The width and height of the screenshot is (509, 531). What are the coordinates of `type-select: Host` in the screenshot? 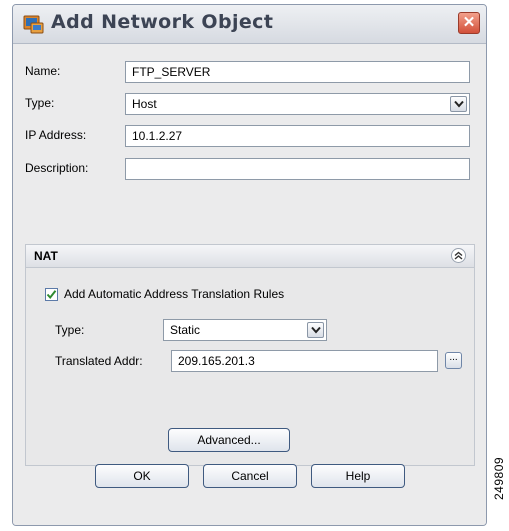 It's located at (297, 104).